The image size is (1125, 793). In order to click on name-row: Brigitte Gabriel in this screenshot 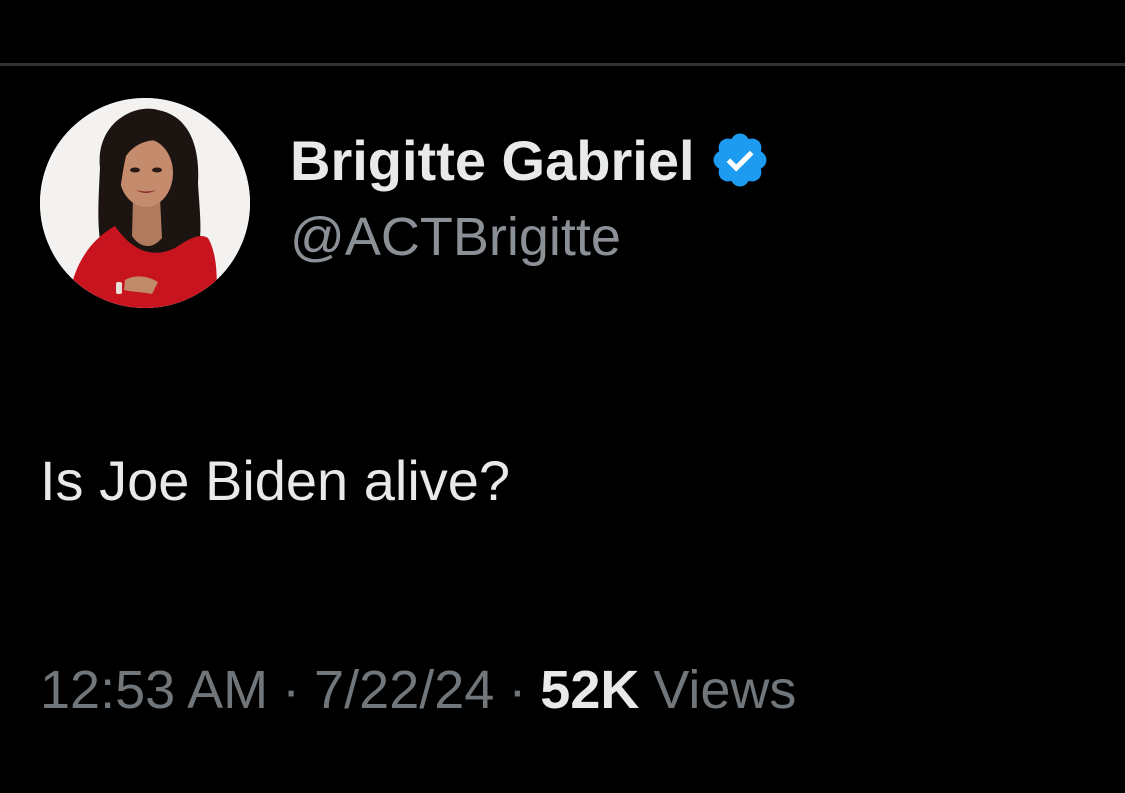, I will do `click(530, 160)`.